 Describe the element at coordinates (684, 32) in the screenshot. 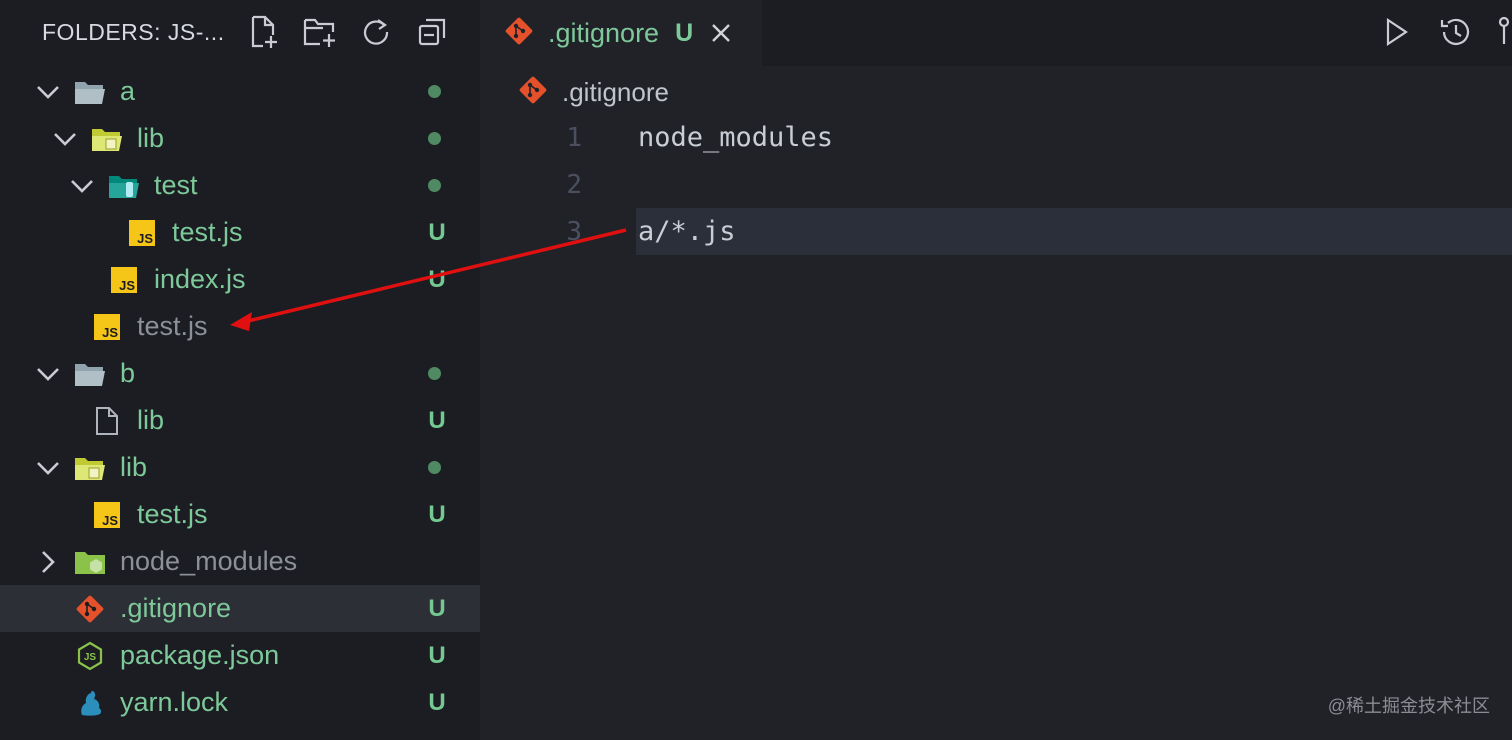

I see `tab-status: U` at that location.